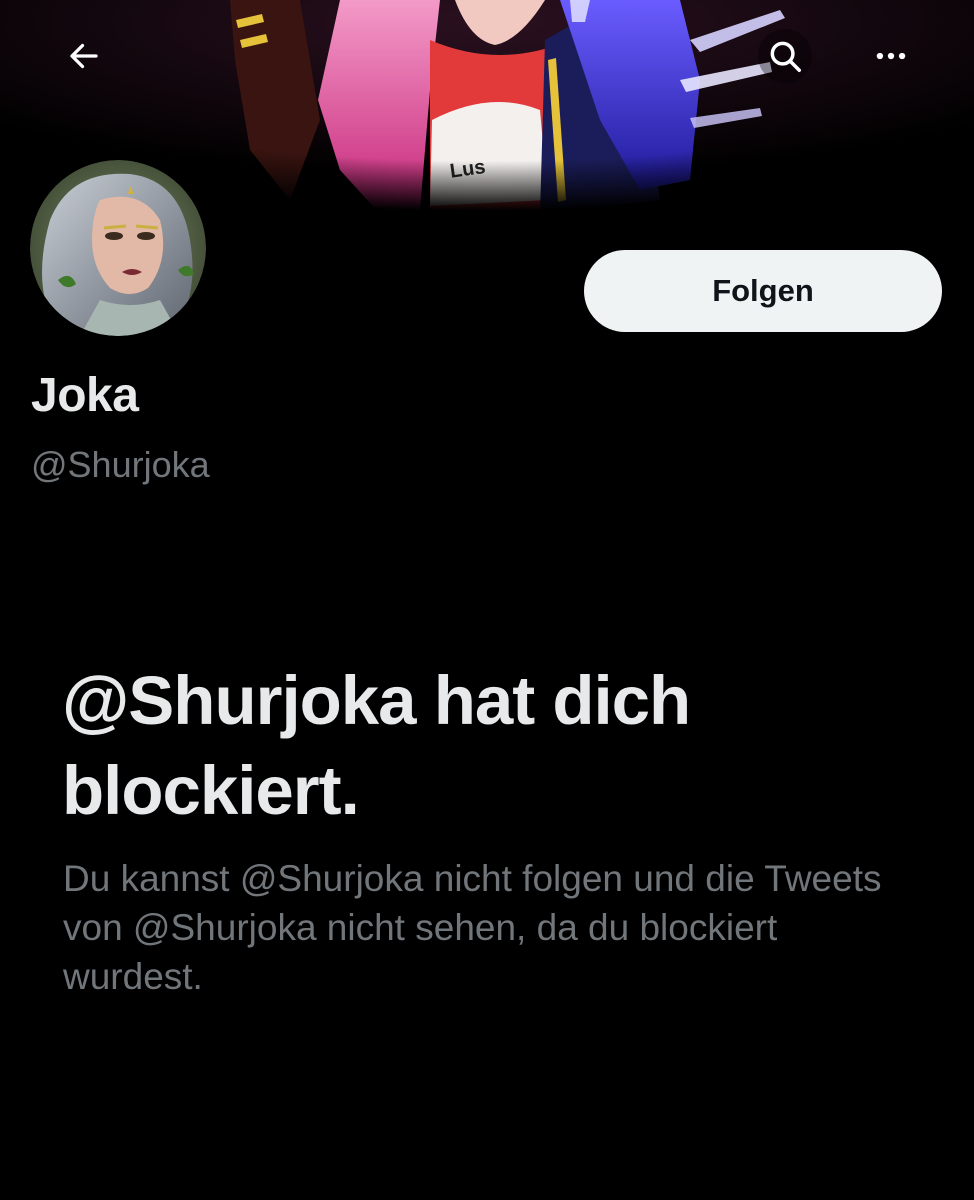 Image resolution: width=974 pixels, height=1200 pixels. What do you see at coordinates (376, 745) in the screenshot?
I see `blocked-title: @Shurjoka hat dich blockiert.` at bounding box center [376, 745].